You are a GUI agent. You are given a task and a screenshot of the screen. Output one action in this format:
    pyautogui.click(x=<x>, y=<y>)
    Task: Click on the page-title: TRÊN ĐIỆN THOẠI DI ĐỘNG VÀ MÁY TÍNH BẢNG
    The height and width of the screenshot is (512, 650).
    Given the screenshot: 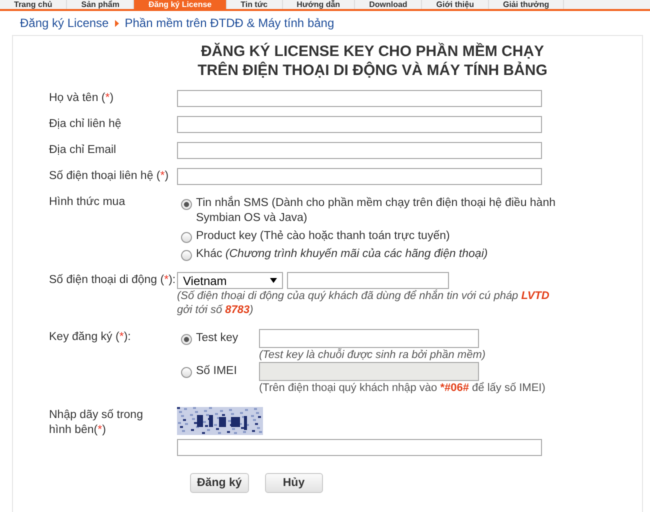 What is the action you would take?
    pyautogui.click(x=372, y=70)
    